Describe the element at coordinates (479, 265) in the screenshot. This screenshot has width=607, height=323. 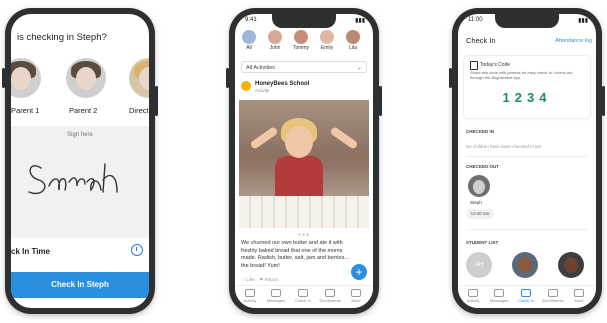
I see `student-avatar: AH` at that location.